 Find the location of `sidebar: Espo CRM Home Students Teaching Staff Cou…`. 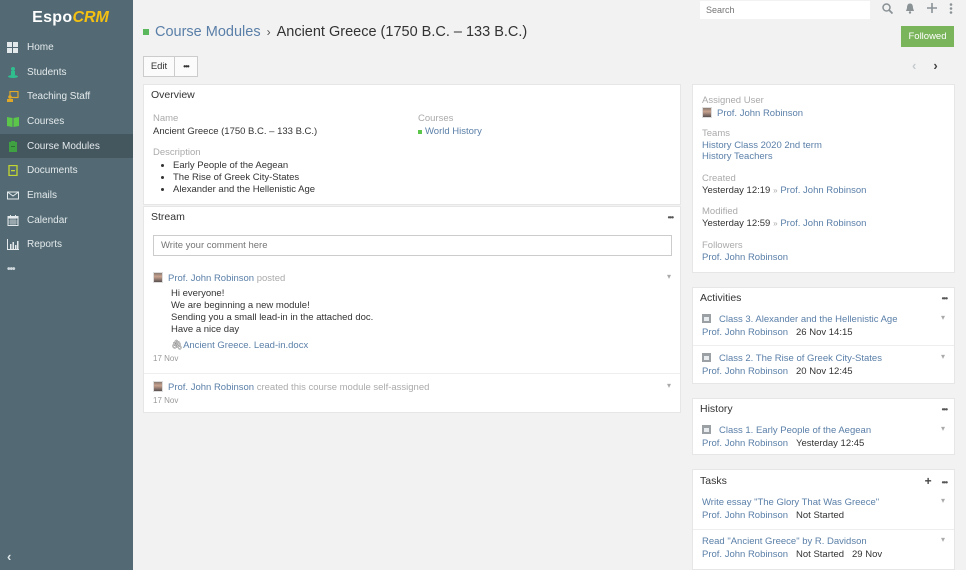

sidebar: Espo CRM Home Students Teaching Staff Cou… is located at coordinates (66, 285).